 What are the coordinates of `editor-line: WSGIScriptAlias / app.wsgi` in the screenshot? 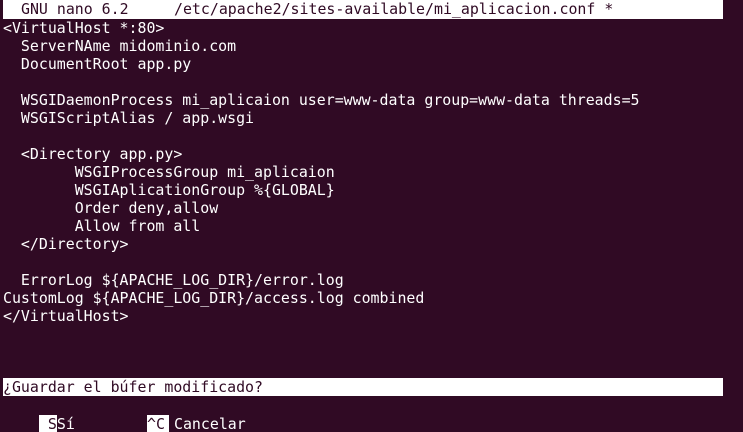 It's located at (128, 118).